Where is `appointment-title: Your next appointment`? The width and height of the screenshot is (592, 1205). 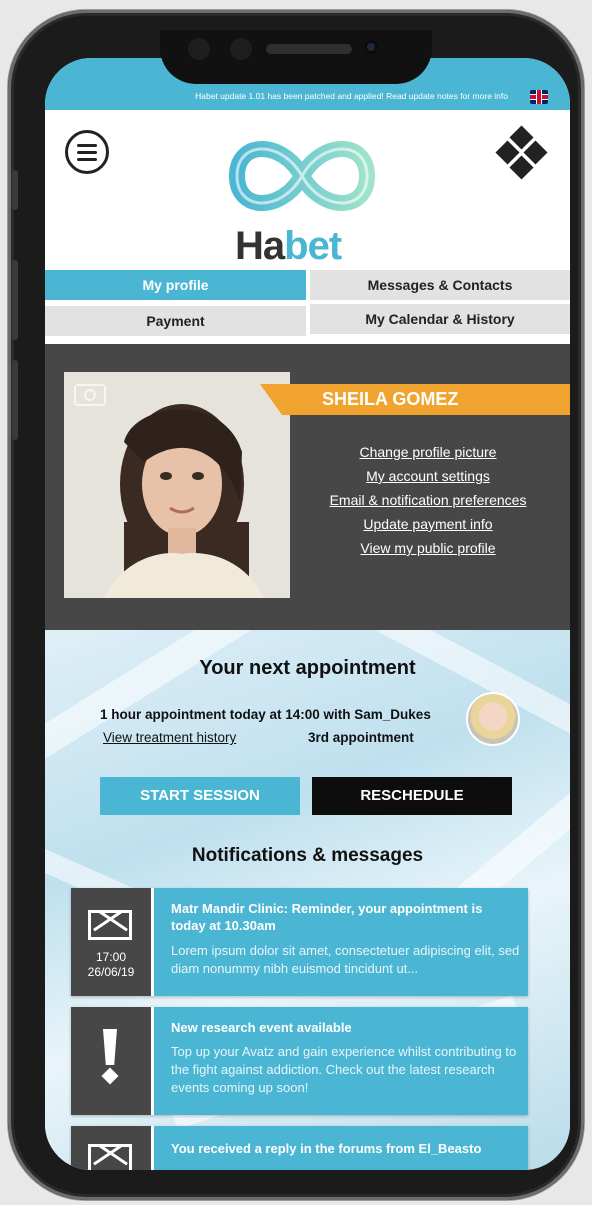 appointment-title: Your next appointment is located at coordinates (307, 668).